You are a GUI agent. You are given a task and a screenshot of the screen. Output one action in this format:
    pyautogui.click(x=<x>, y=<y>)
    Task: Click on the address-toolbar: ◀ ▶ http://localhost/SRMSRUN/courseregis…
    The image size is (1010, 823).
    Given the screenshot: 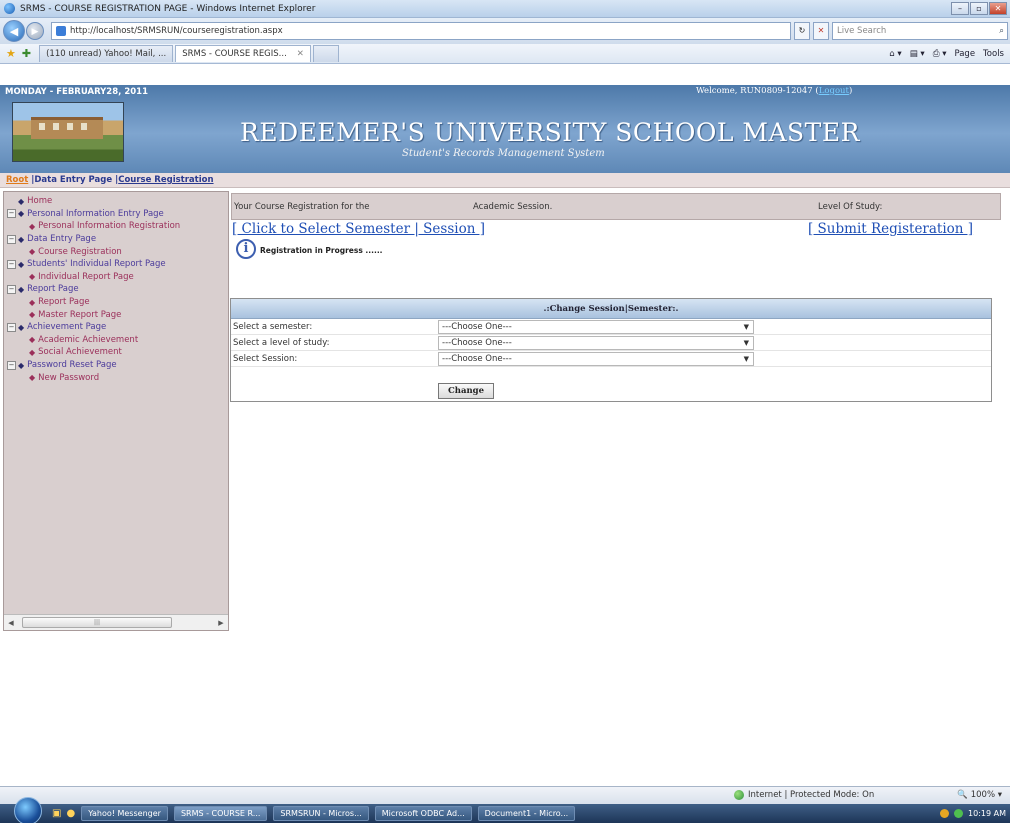 What is the action you would take?
    pyautogui.click(x=505, y=31)
    